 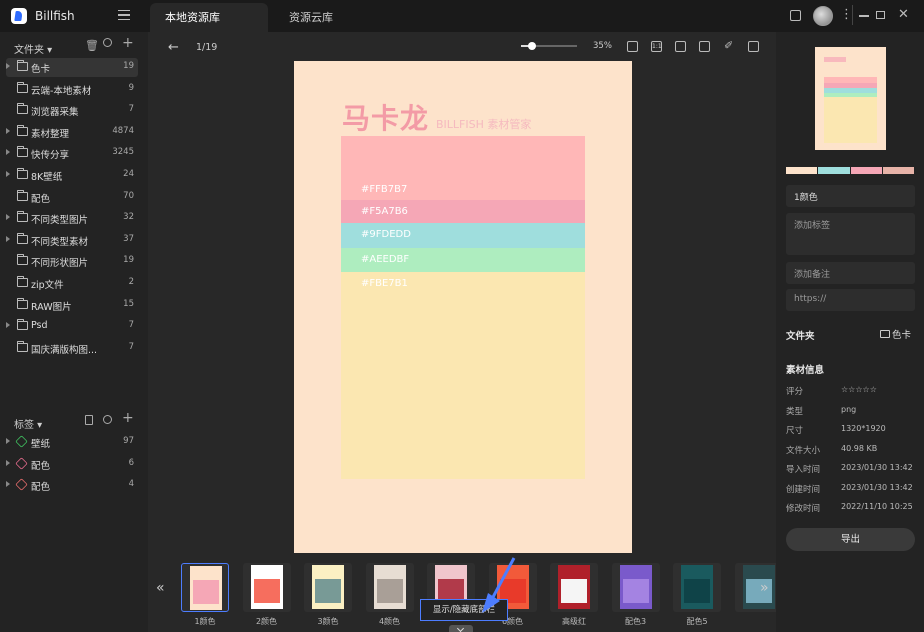 I want to click on trash-icon: 🗑, so click(x=92, y=45).